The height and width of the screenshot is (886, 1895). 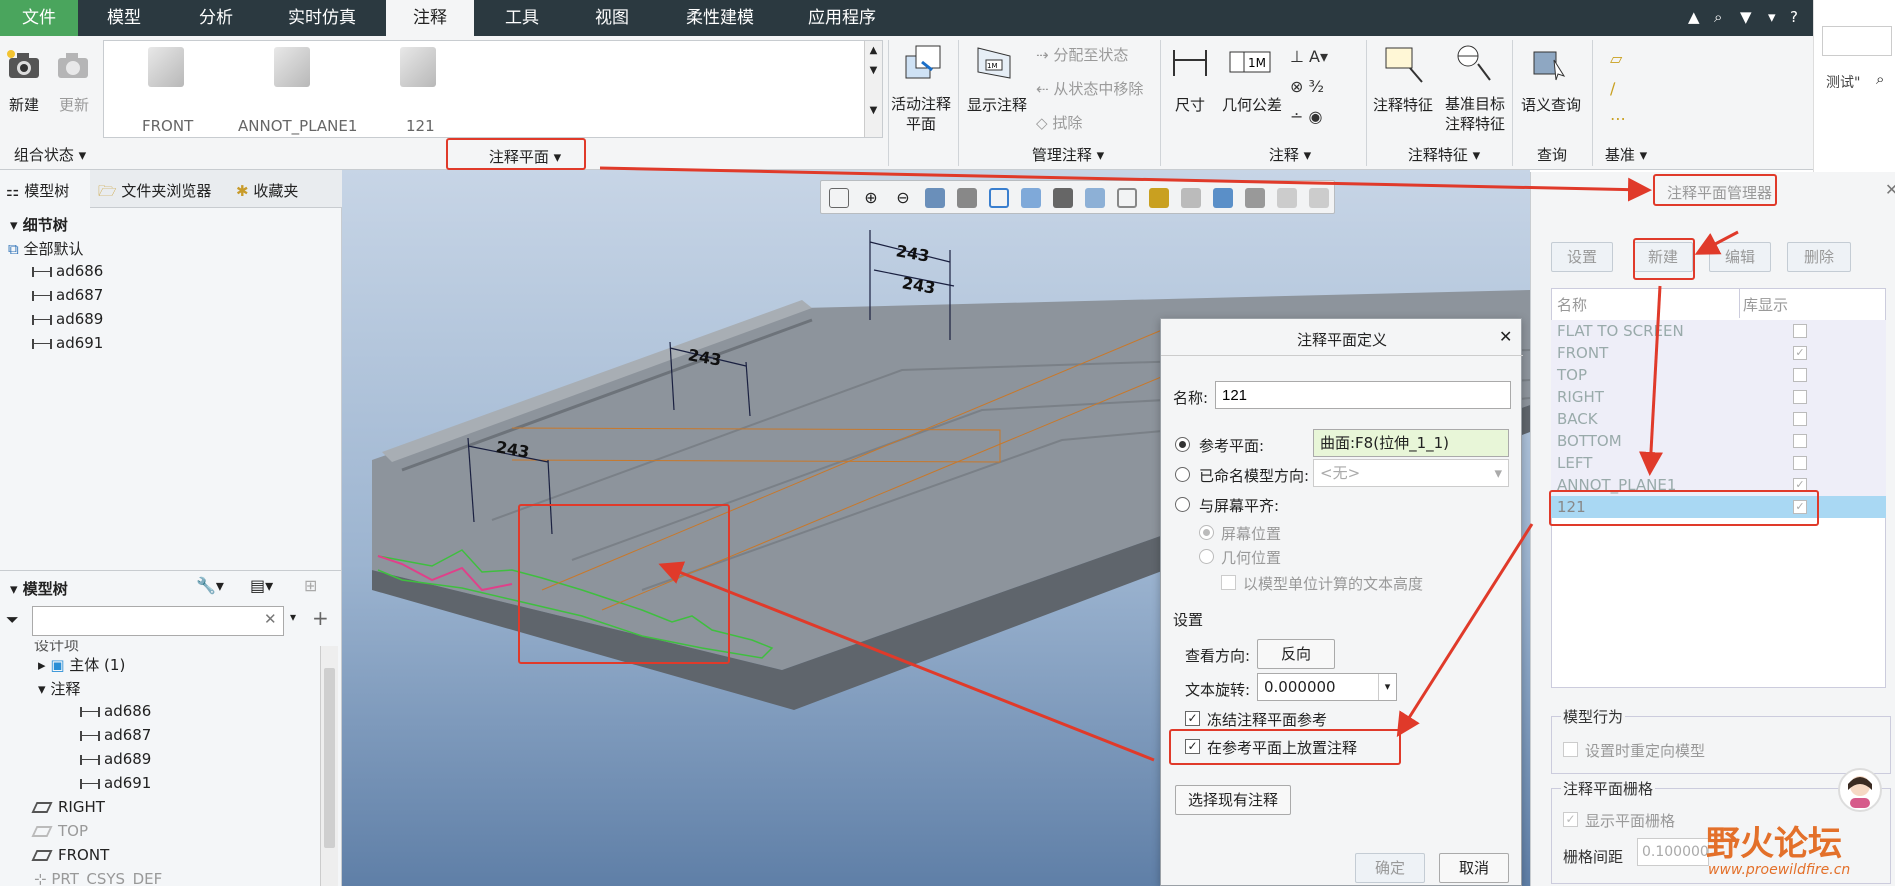 I want to click on annotation-display-icon, so click(x=1191, y=198).